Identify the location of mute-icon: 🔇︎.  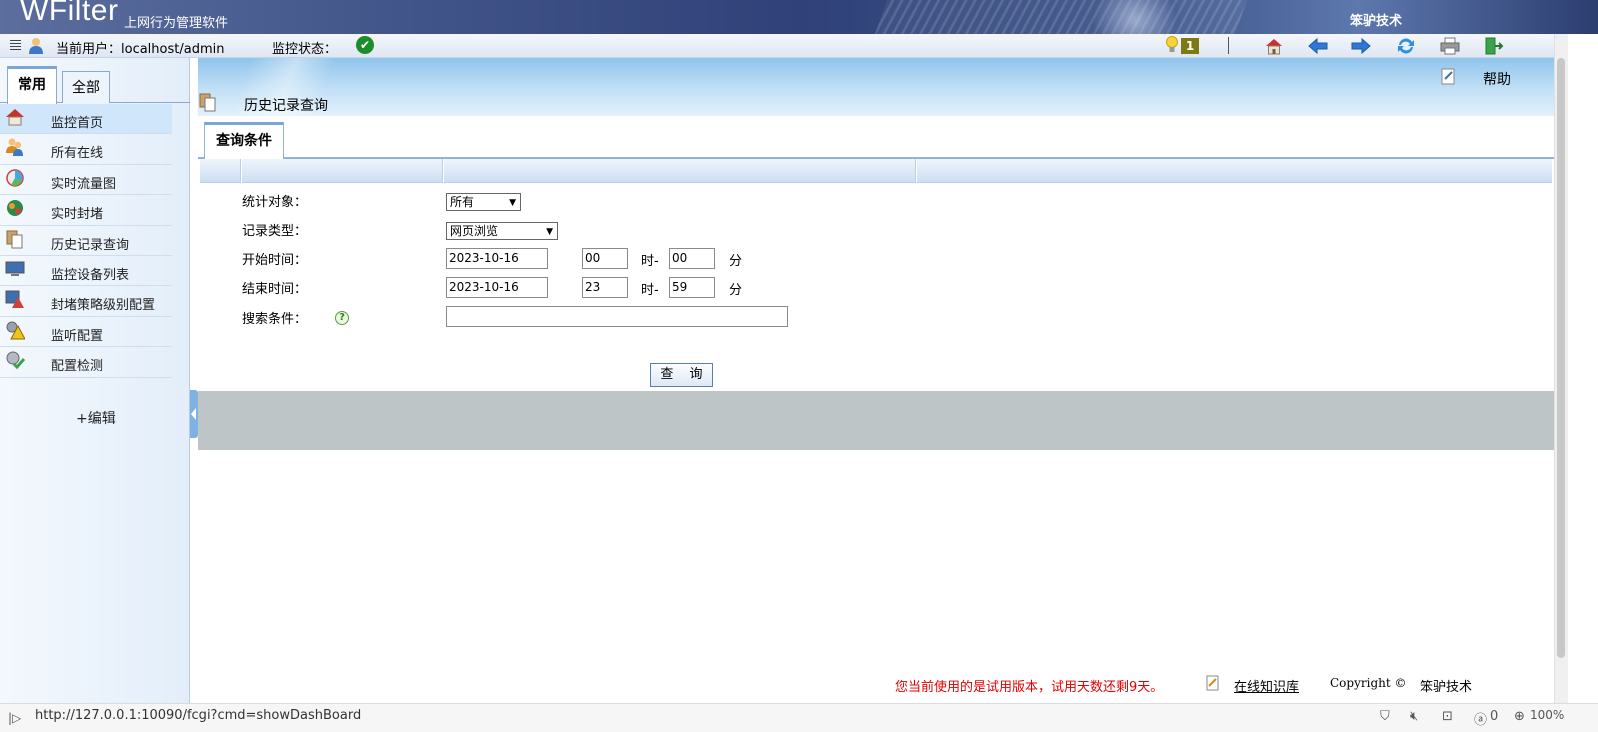
(1414, 716).